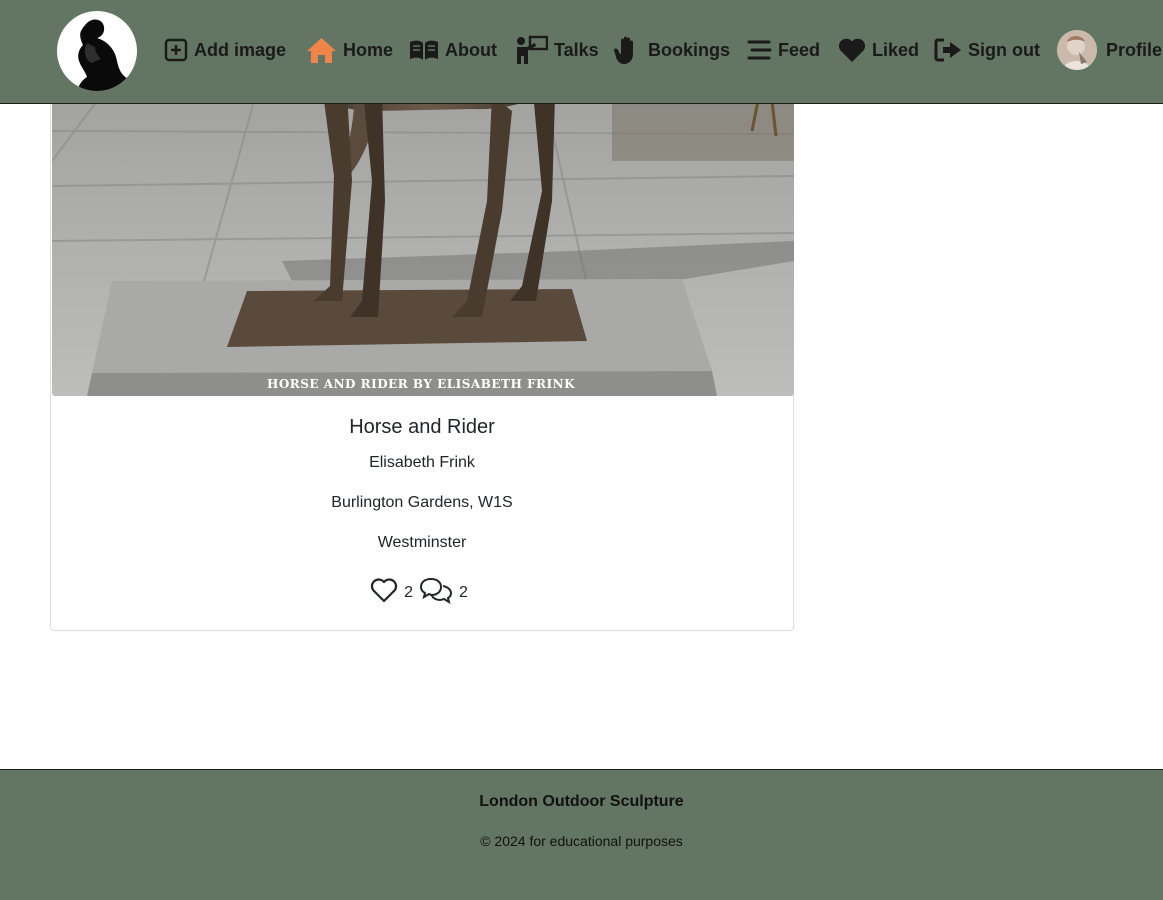  Describe the element at coordinates (422, 427) in the screenshot. I see `post-title: Horse and Rider` at that location.